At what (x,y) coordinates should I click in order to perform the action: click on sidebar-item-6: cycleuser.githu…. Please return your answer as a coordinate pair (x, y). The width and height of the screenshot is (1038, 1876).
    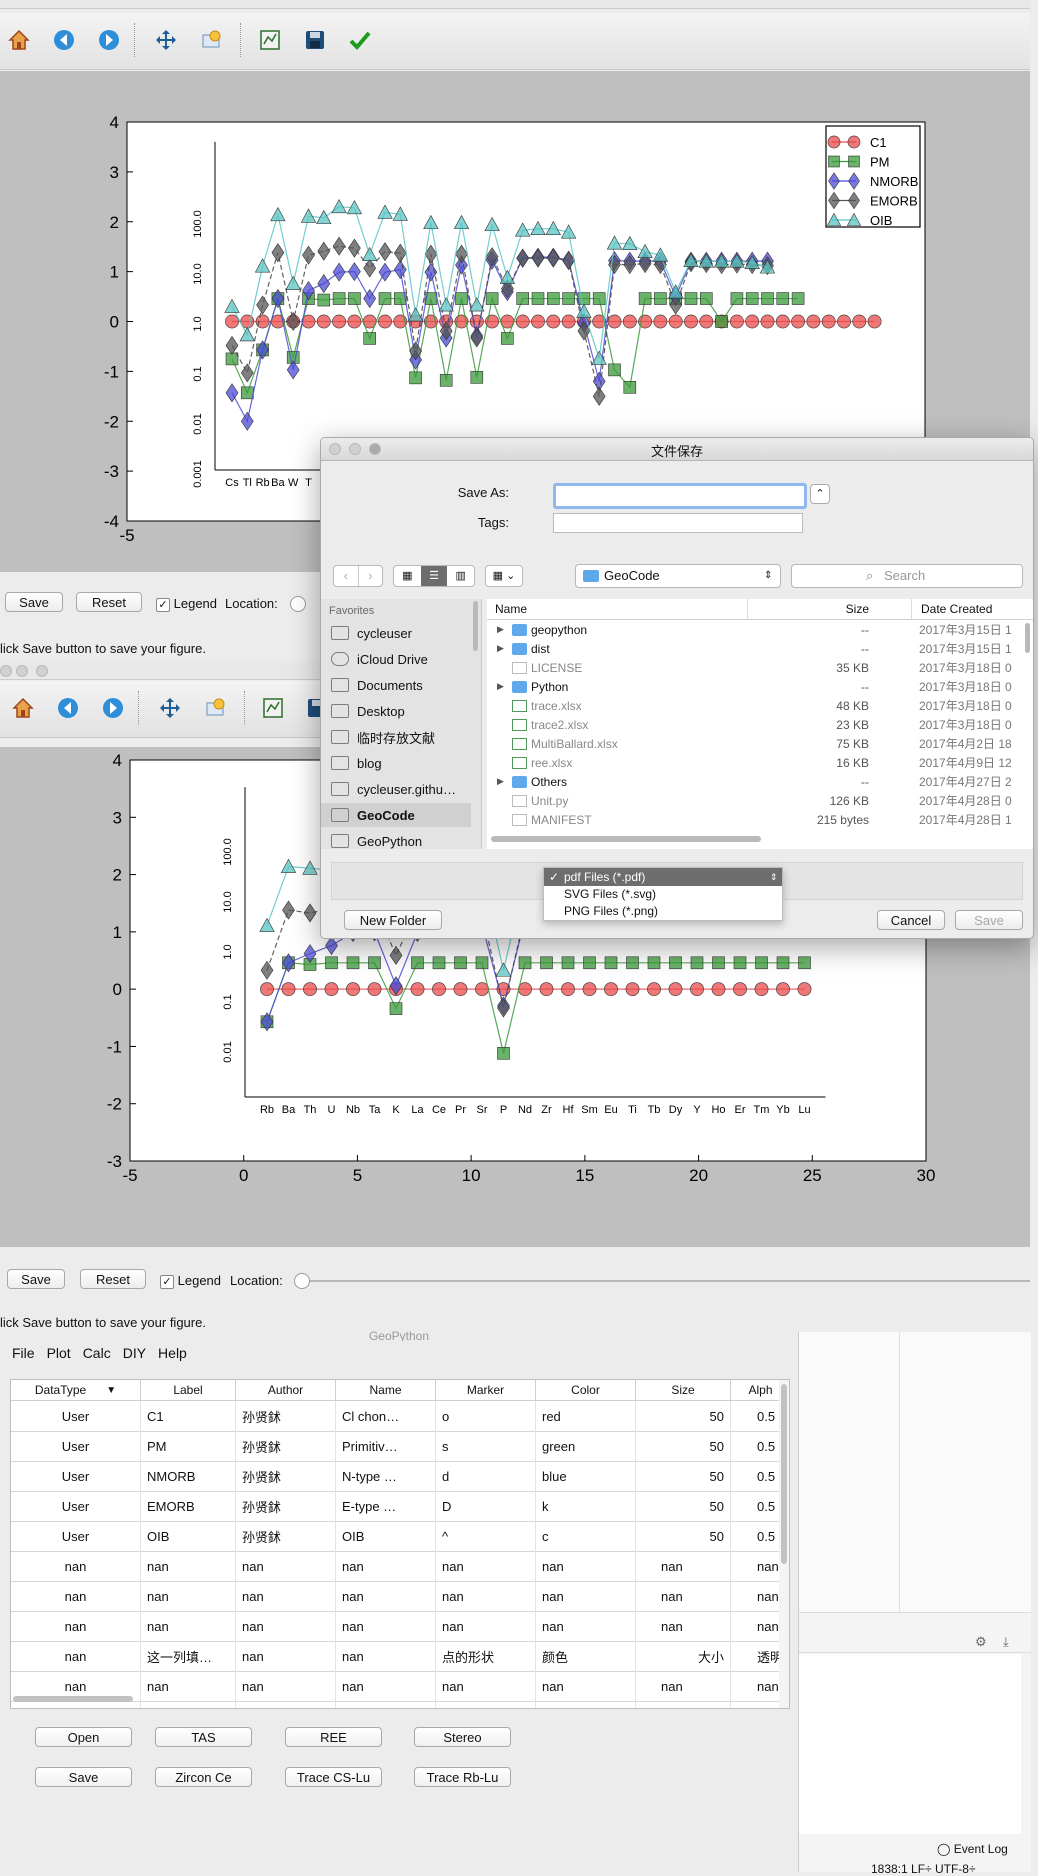
    Looking at the image, I should click on (401, 789).